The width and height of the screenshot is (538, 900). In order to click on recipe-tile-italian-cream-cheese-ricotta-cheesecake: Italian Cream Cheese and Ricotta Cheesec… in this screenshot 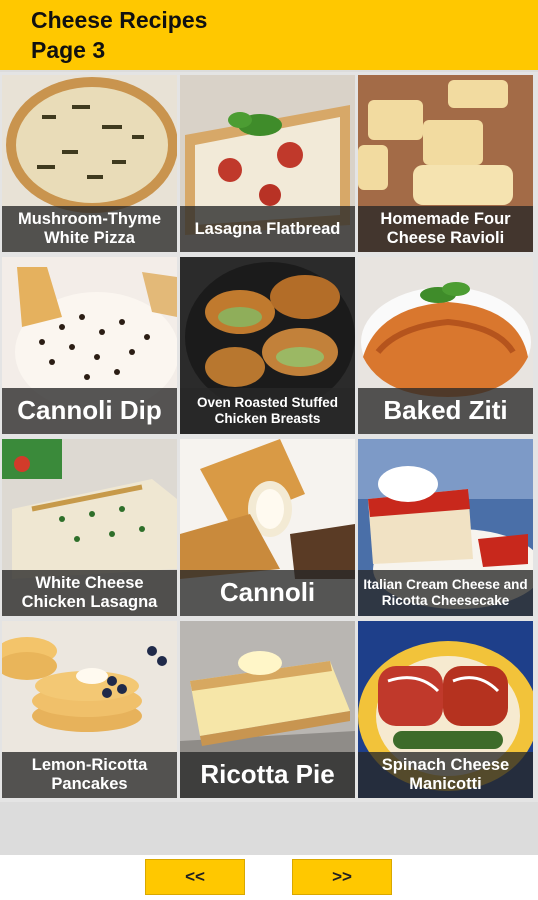, I will do `click(445, 527)`.